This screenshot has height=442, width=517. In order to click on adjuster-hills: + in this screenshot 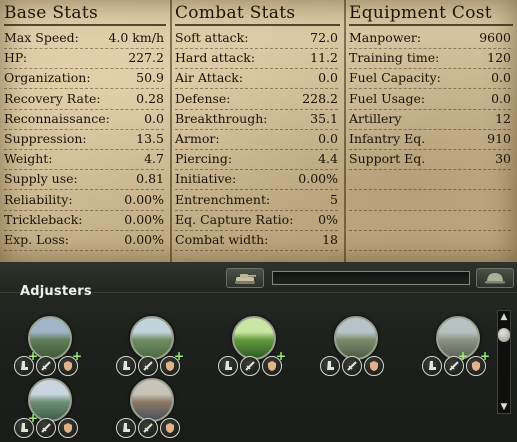, I will do `click(151, 347)`.